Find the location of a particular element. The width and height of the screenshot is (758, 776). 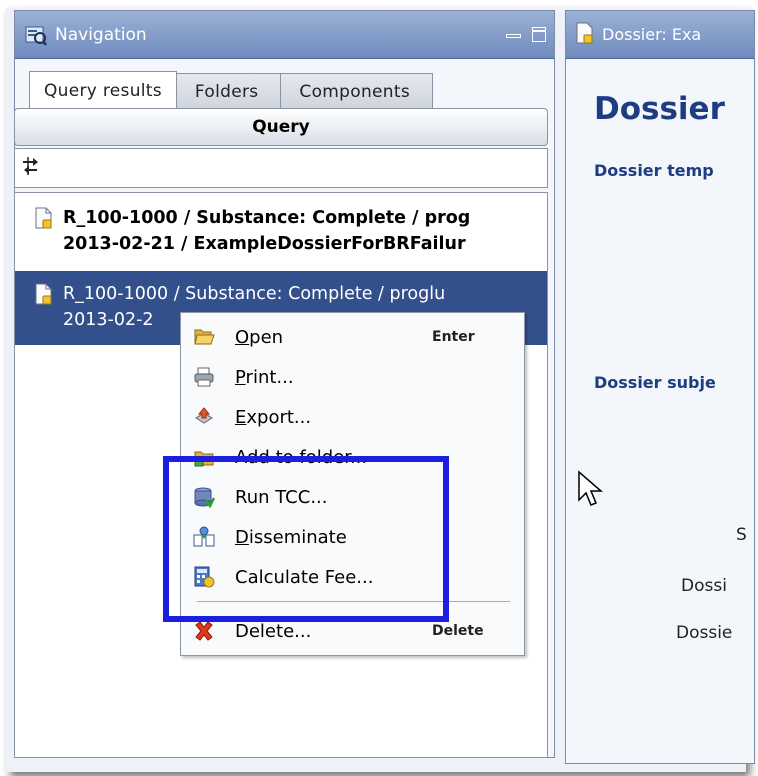

dossier-heading: Dossier is located at coordinates (659, 109).